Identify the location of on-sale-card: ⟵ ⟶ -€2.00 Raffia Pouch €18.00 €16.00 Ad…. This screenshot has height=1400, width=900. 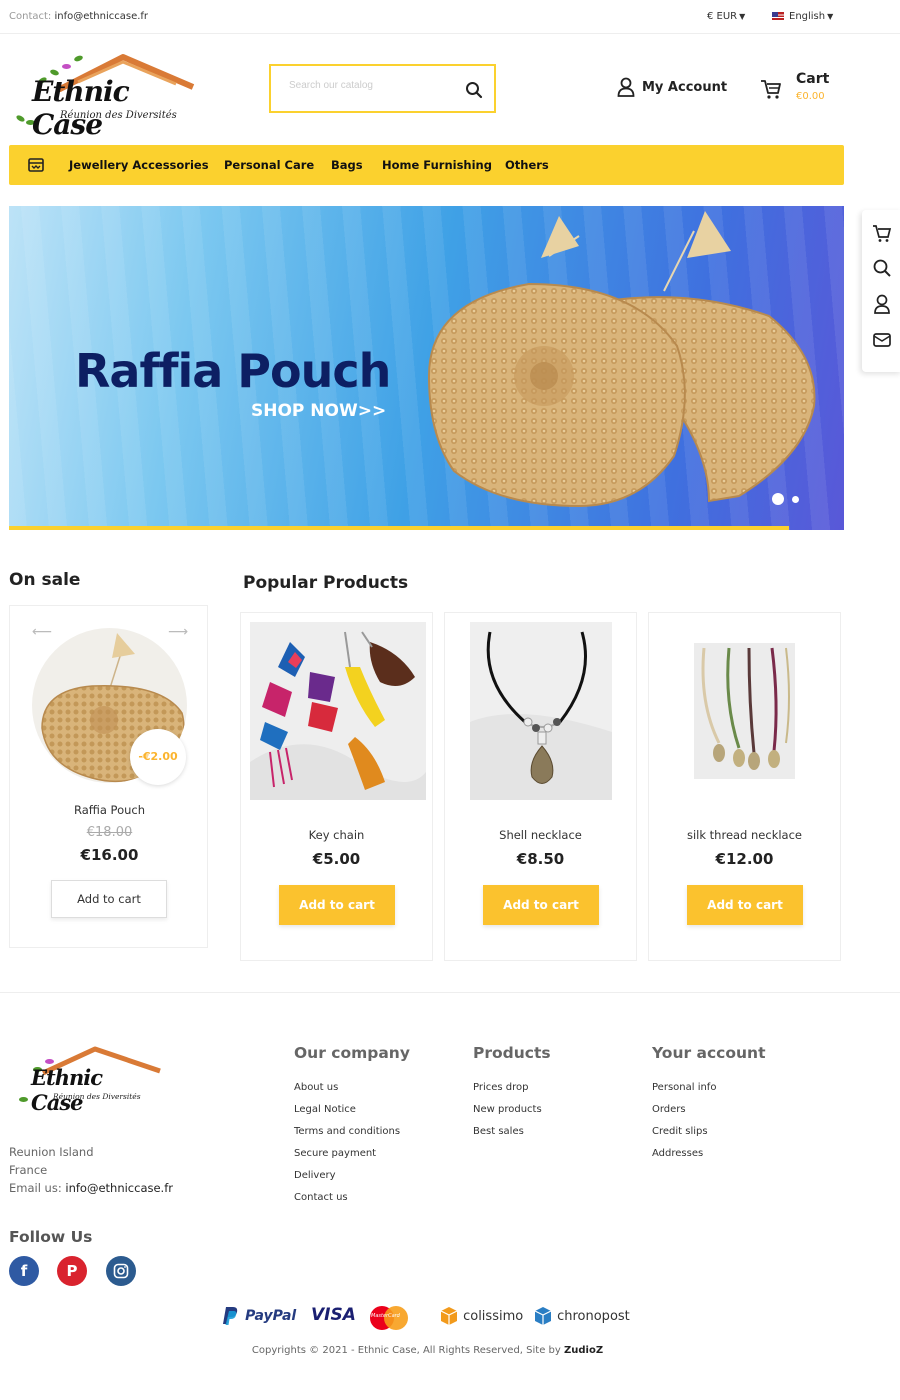
(108, 776).